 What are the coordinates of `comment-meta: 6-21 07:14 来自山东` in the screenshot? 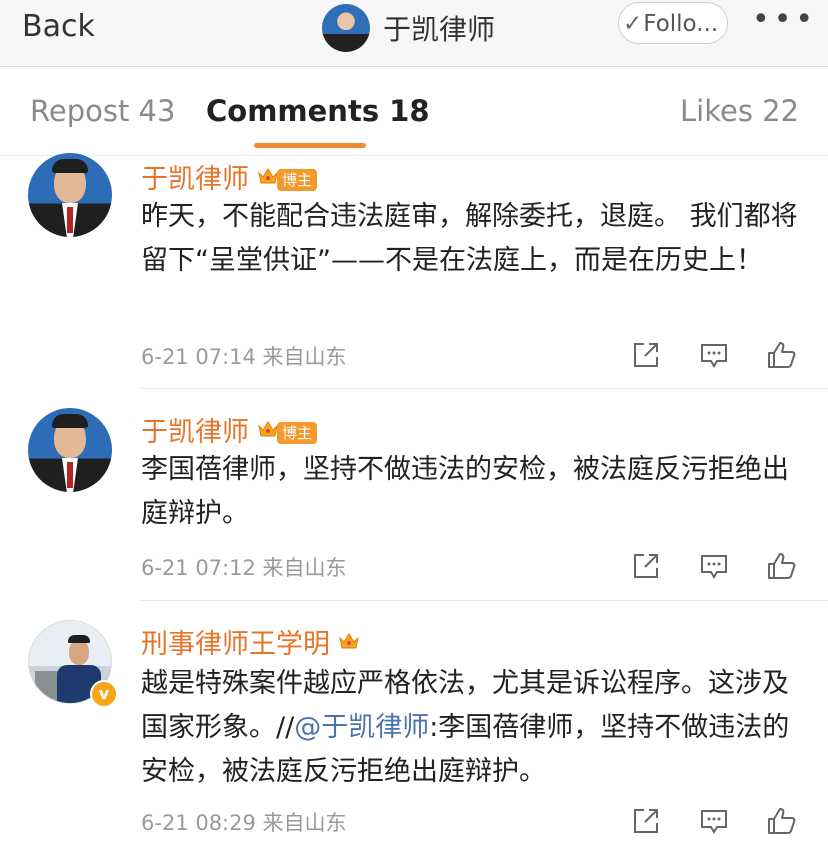 It's located at (244, 356).